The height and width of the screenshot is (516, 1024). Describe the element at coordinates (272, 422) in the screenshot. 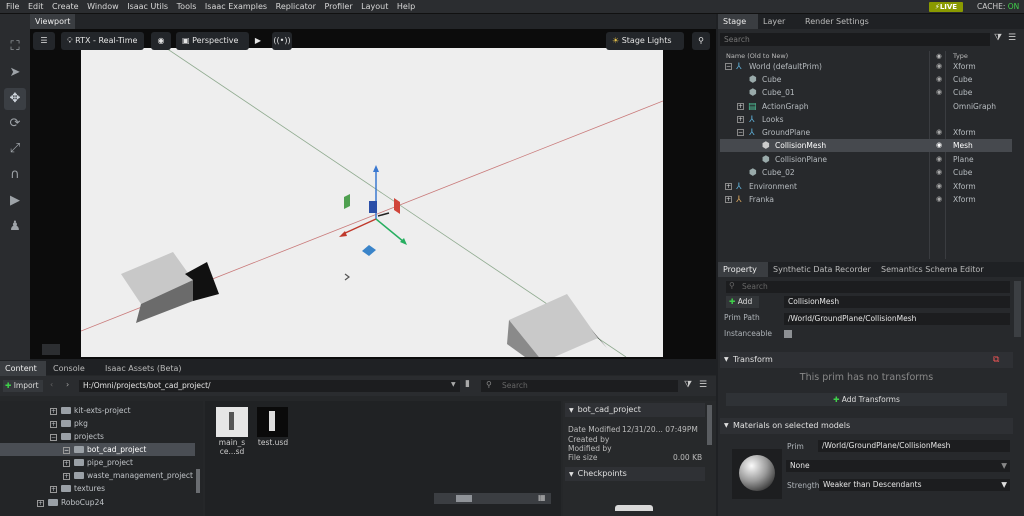

I see `file-thumbnail-test-usd` at that location.